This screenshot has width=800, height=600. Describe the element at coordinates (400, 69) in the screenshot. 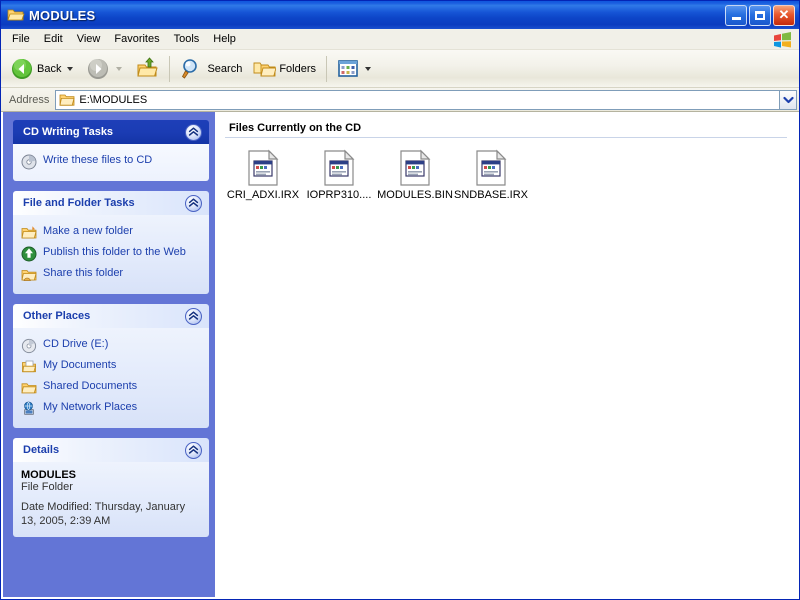

I see `toolbar: Back Search Folders` at that location.